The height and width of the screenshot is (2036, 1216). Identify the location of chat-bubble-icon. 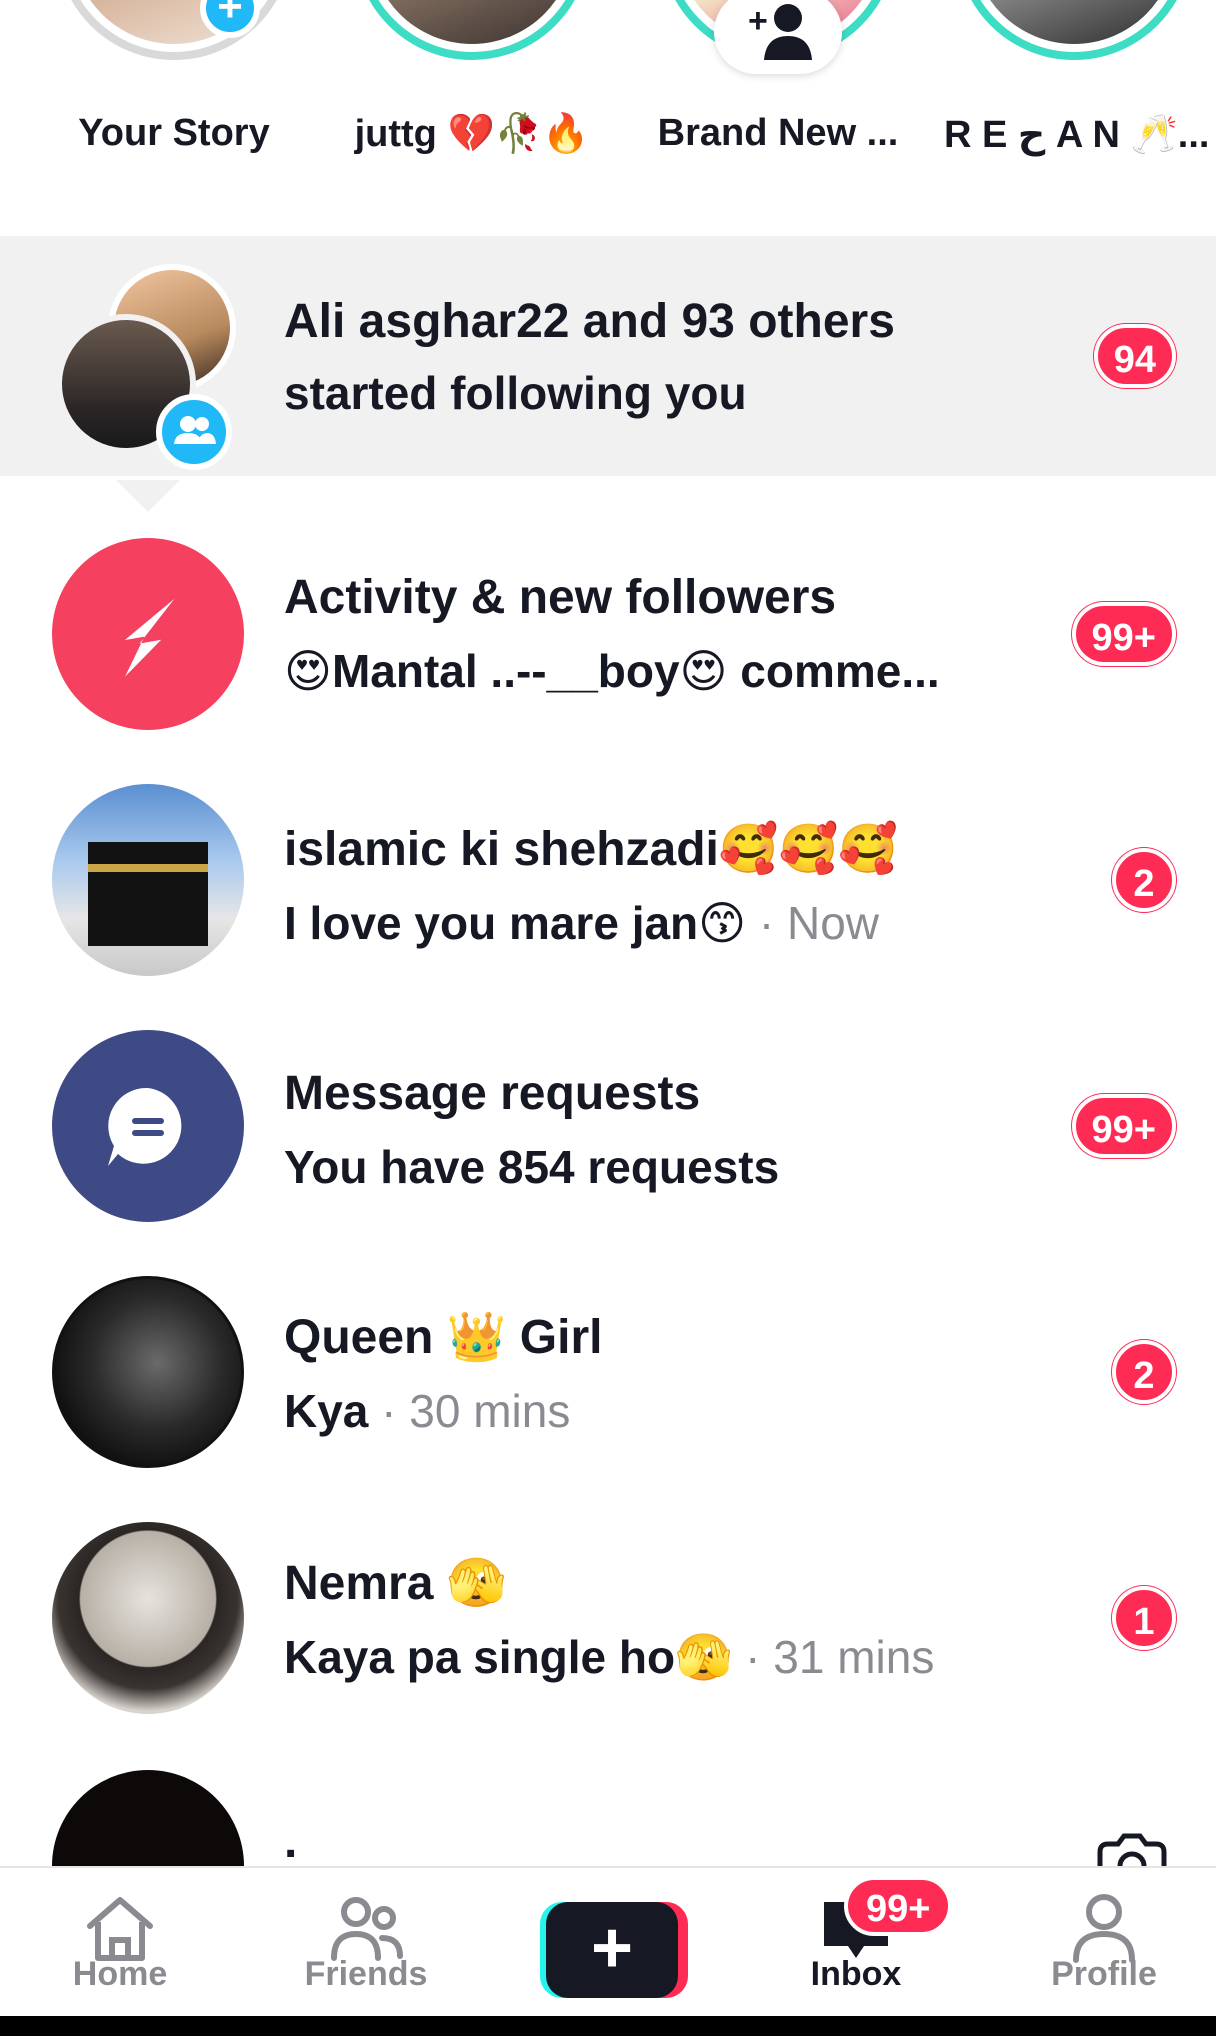
(145, 1126).